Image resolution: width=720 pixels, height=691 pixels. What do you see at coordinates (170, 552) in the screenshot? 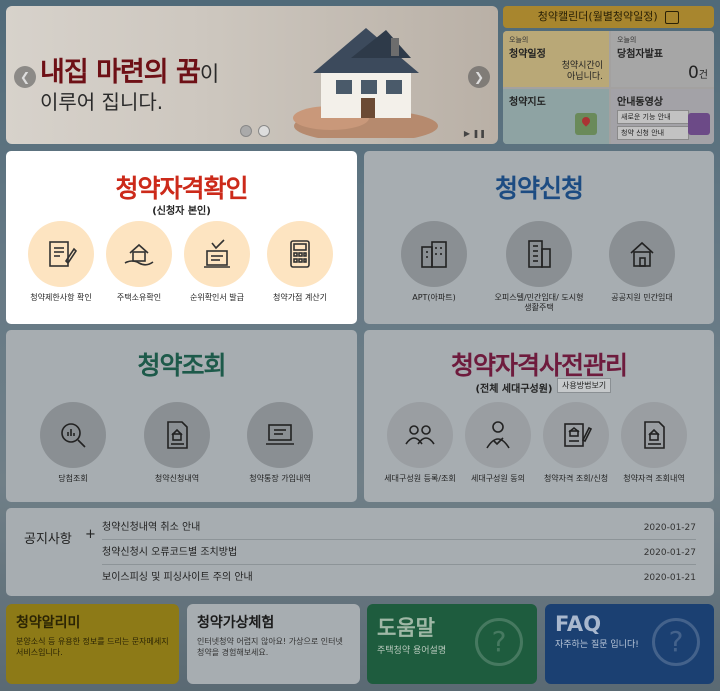
I see `notice-text: 청약신청시 오류코드별 조치방법` at bounding box center [170, 552].